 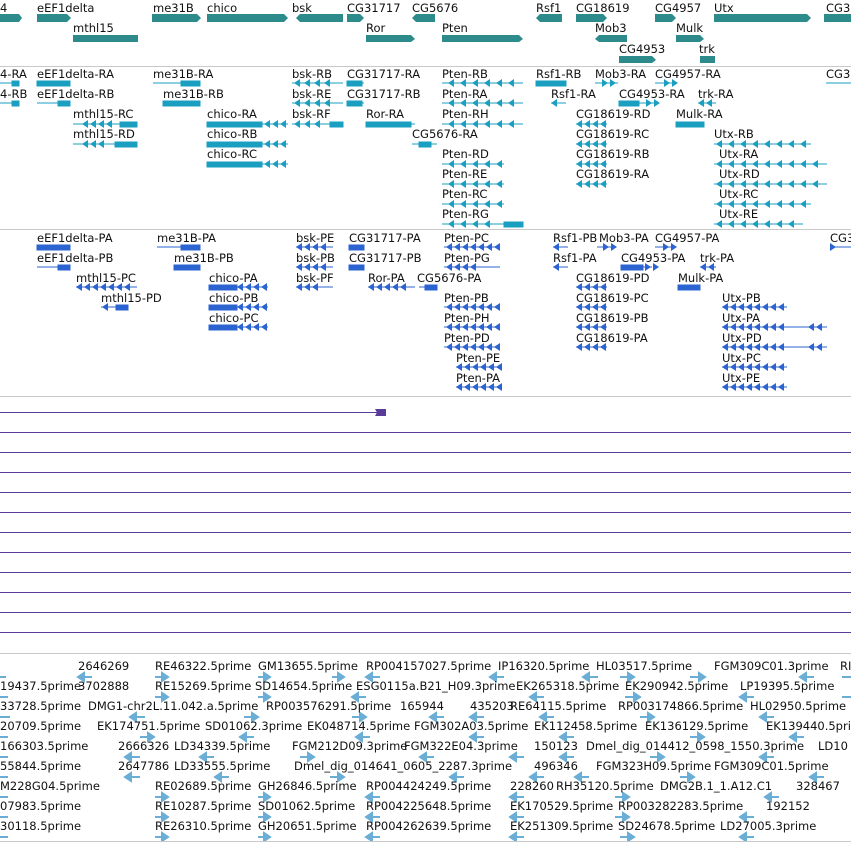 What do you see at coordinates (375, 28) in the screenshot?
I see `gene-label: Ror` at bounding box center [375, 28].